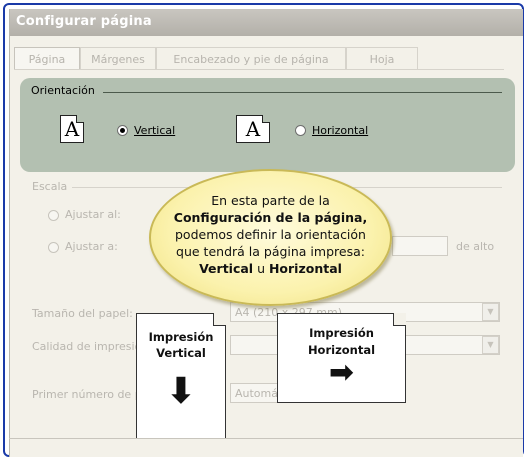  What do you see at coordinates (219, 319) in the screenshot?
I see `vertical-page-fold` at bounding box center [219, 319].